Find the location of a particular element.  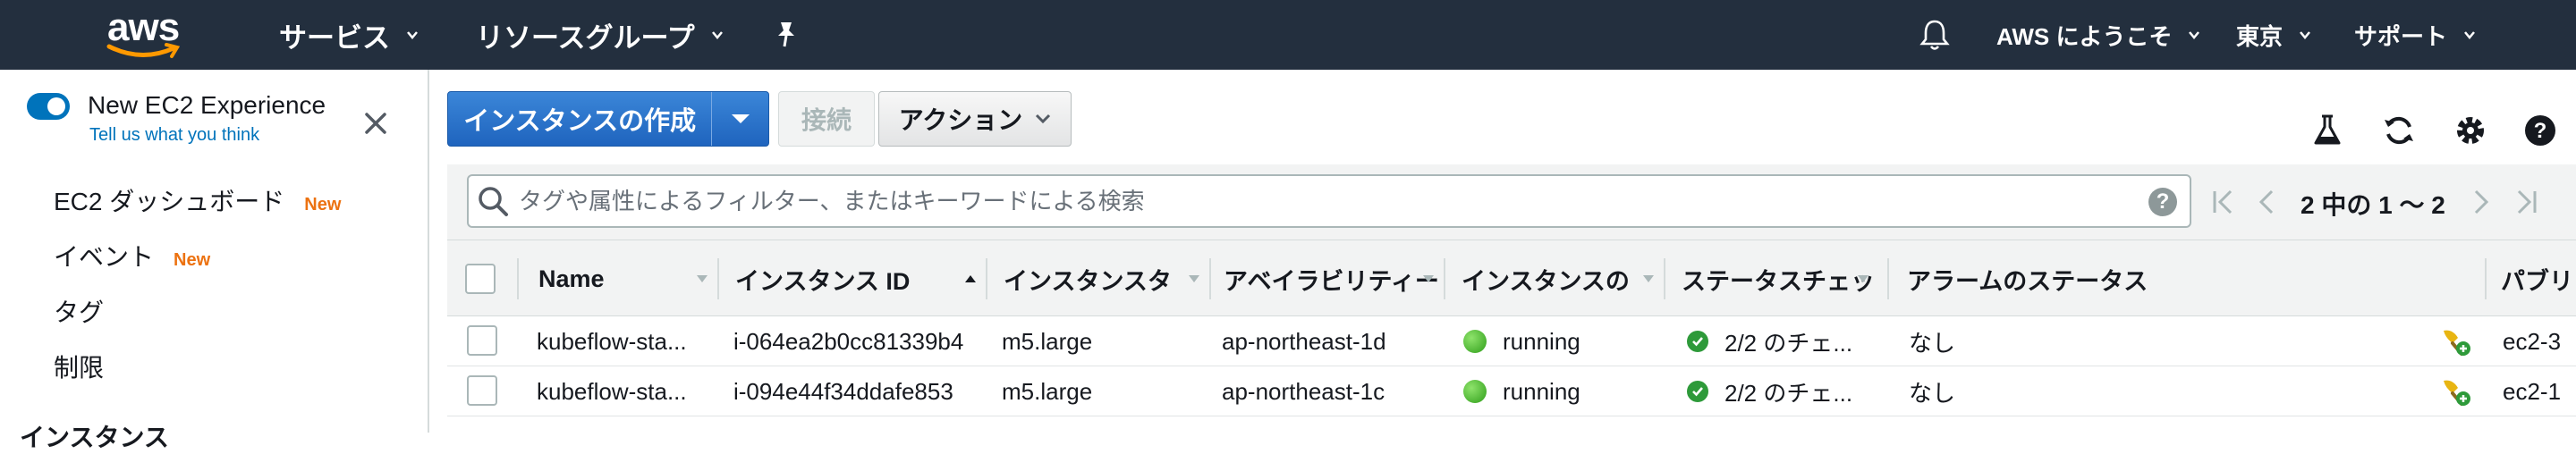

help-icon: ? is located at coordinates (2540, 130).